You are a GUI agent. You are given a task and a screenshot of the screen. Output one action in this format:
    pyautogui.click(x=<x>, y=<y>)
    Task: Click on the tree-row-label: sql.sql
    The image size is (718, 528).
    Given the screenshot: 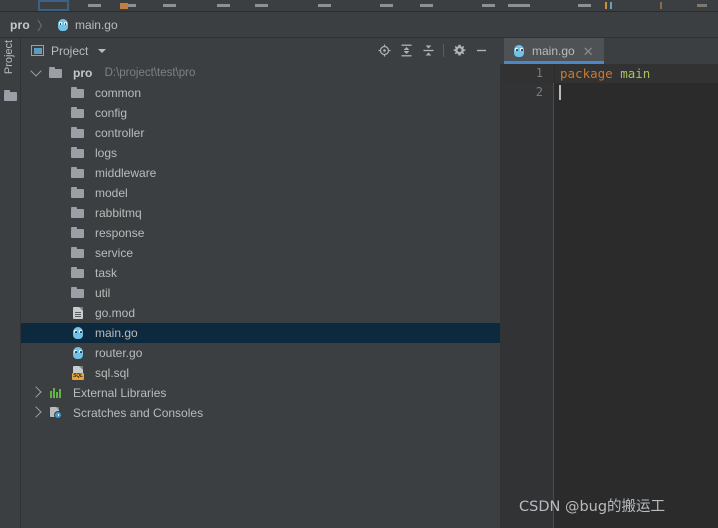 What is the action you would take?
    pyautogui.click(x=112, y=373)
    